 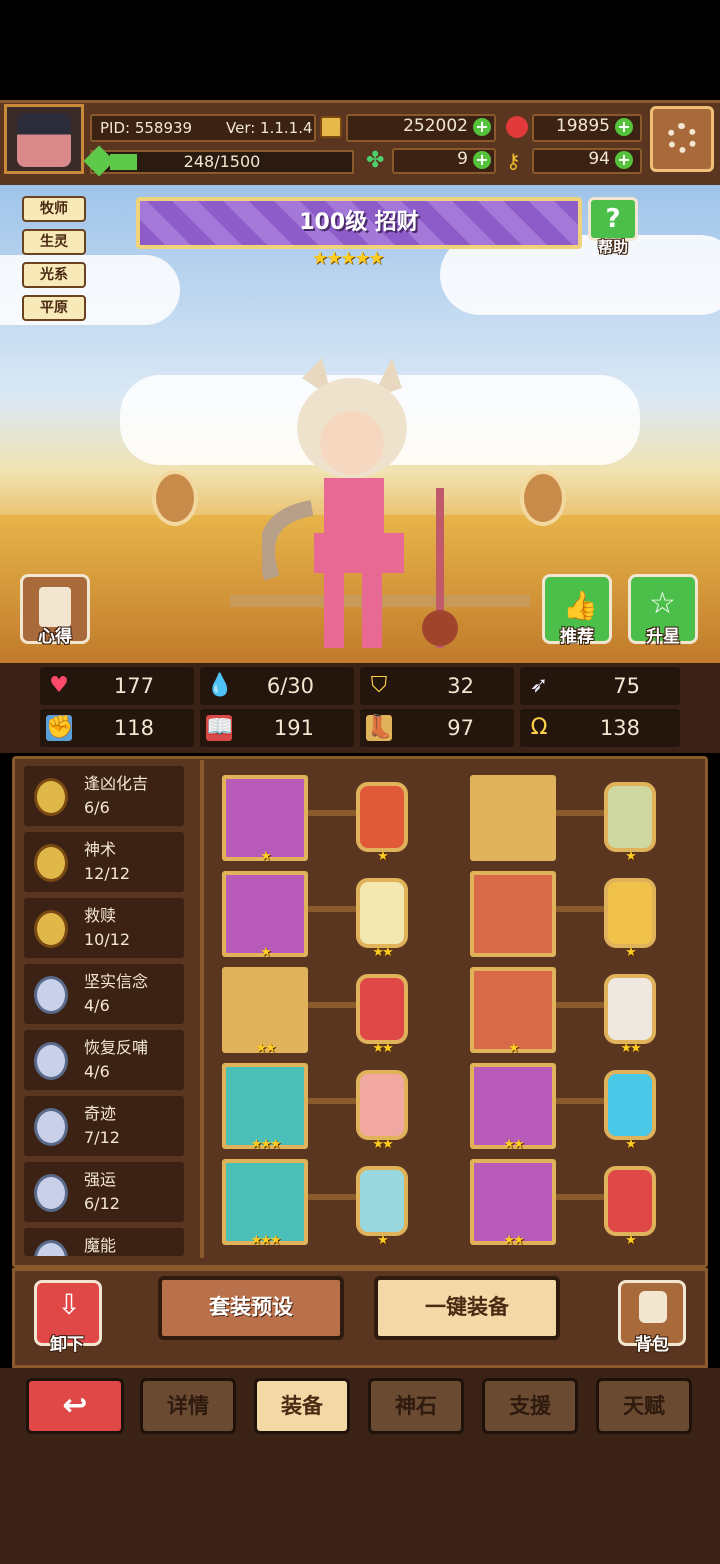 I want to click on gear-icon, so click(x=682, y=138).